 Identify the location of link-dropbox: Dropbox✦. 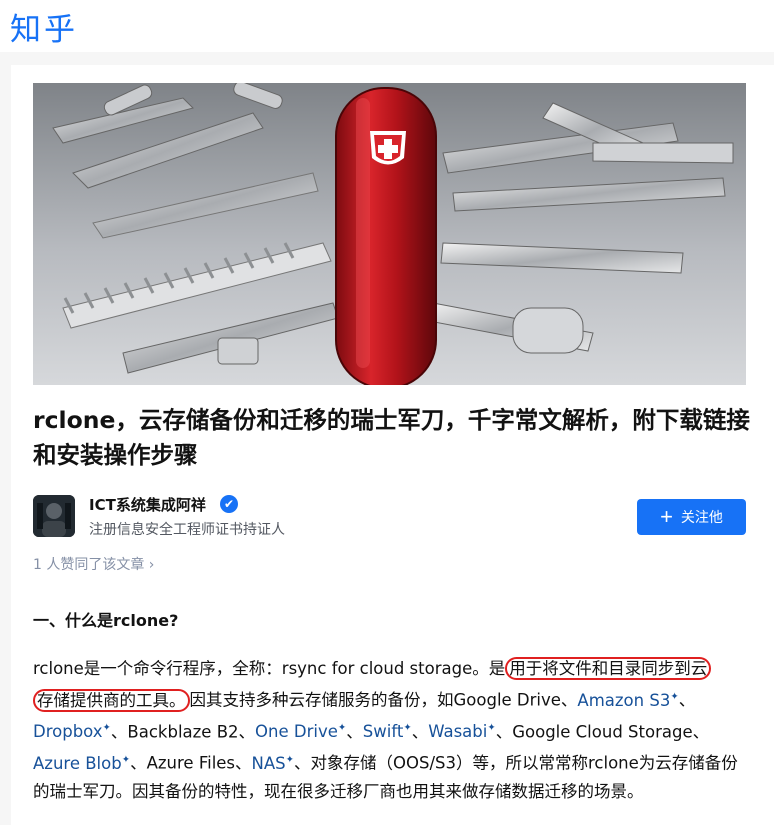
(72, 731).